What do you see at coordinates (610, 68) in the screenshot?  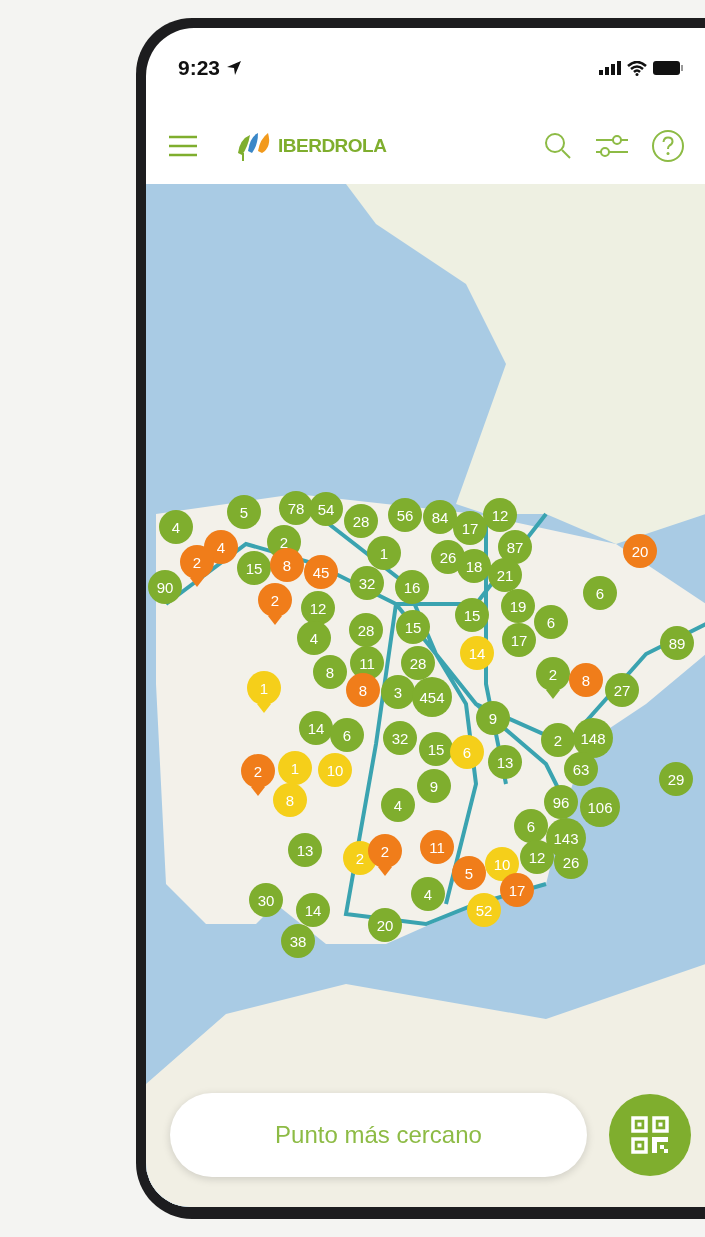 I see `signal-icon` at bounding box center [610, 68].